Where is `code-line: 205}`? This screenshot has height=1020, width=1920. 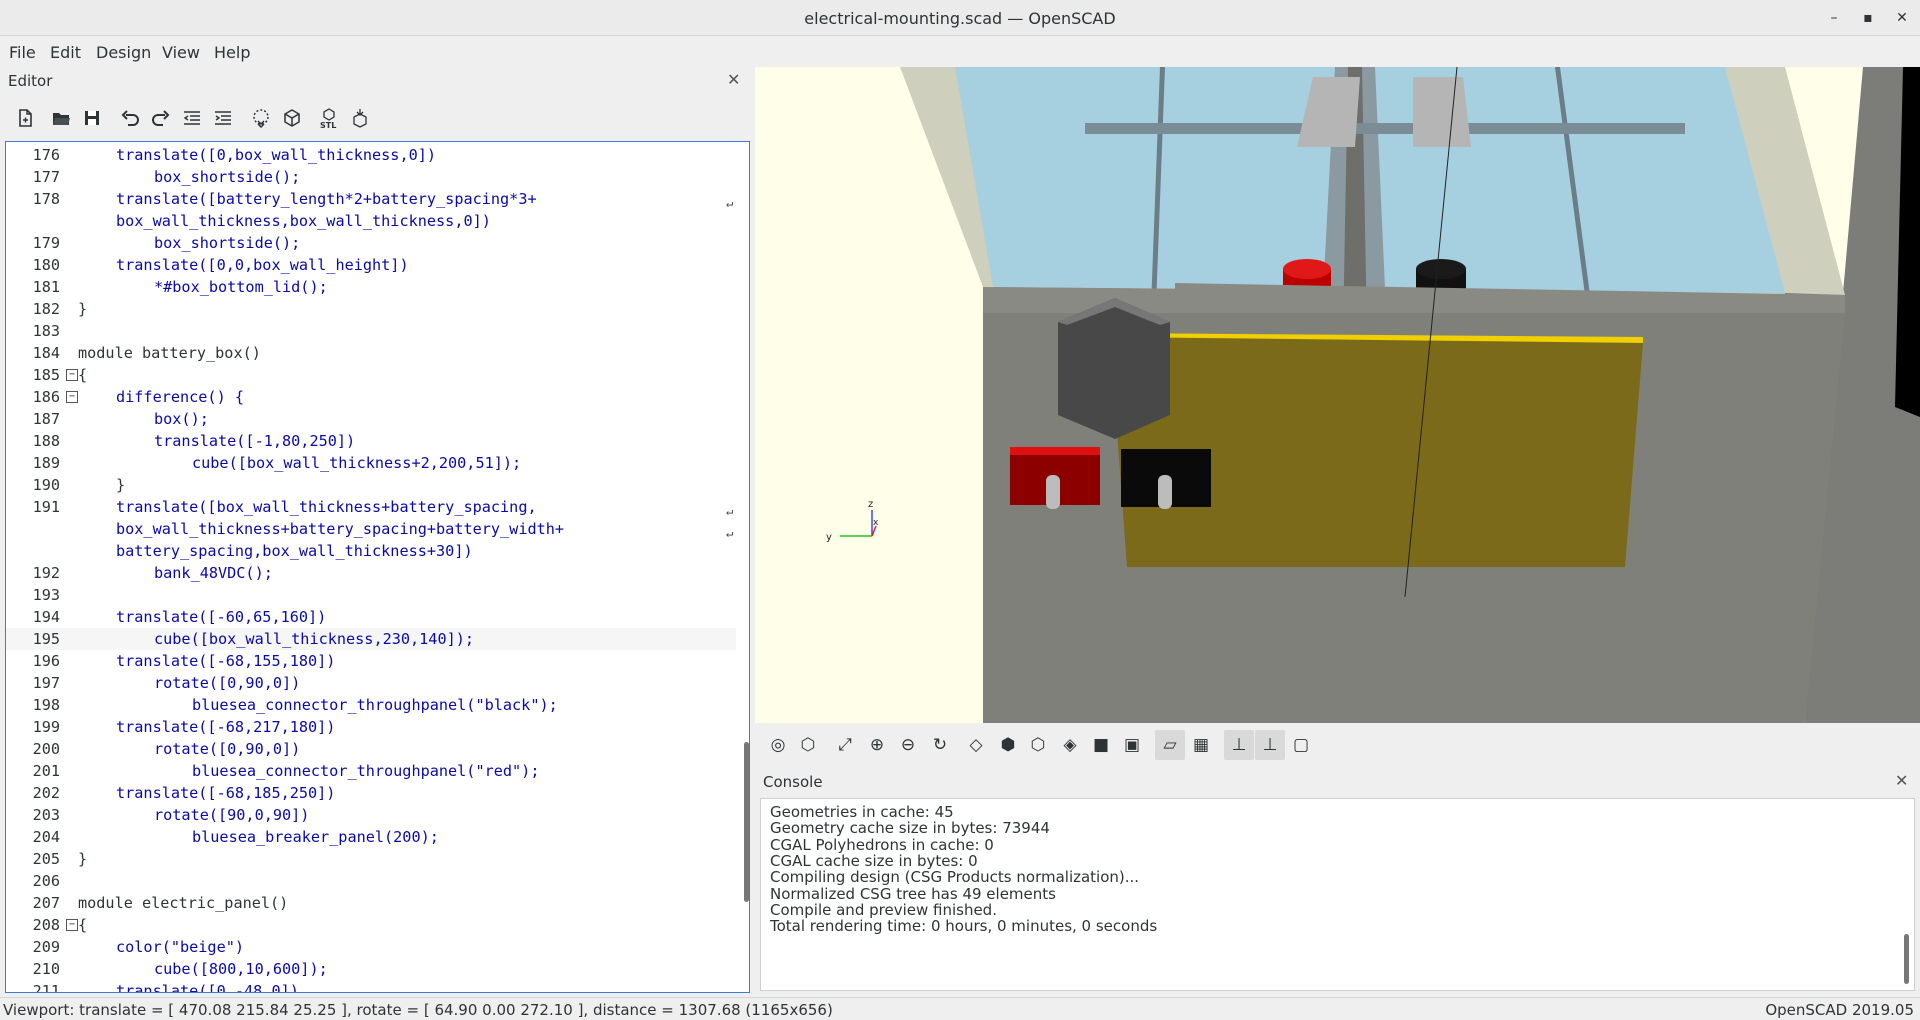
code-line: 205} is located at coordinates (371, 859).